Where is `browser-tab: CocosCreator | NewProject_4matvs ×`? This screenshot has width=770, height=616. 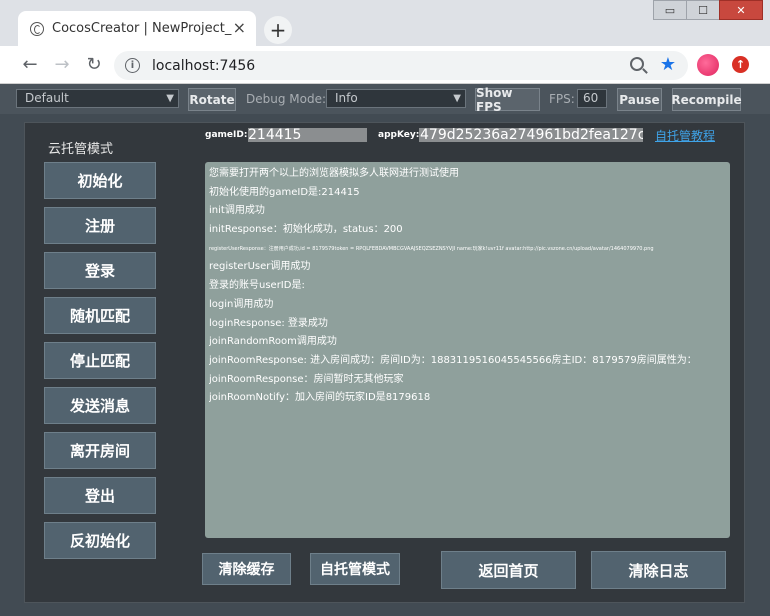 browser-tab: CocosCreator | NewProject_4matvs × is located at coordinates (137, 28).